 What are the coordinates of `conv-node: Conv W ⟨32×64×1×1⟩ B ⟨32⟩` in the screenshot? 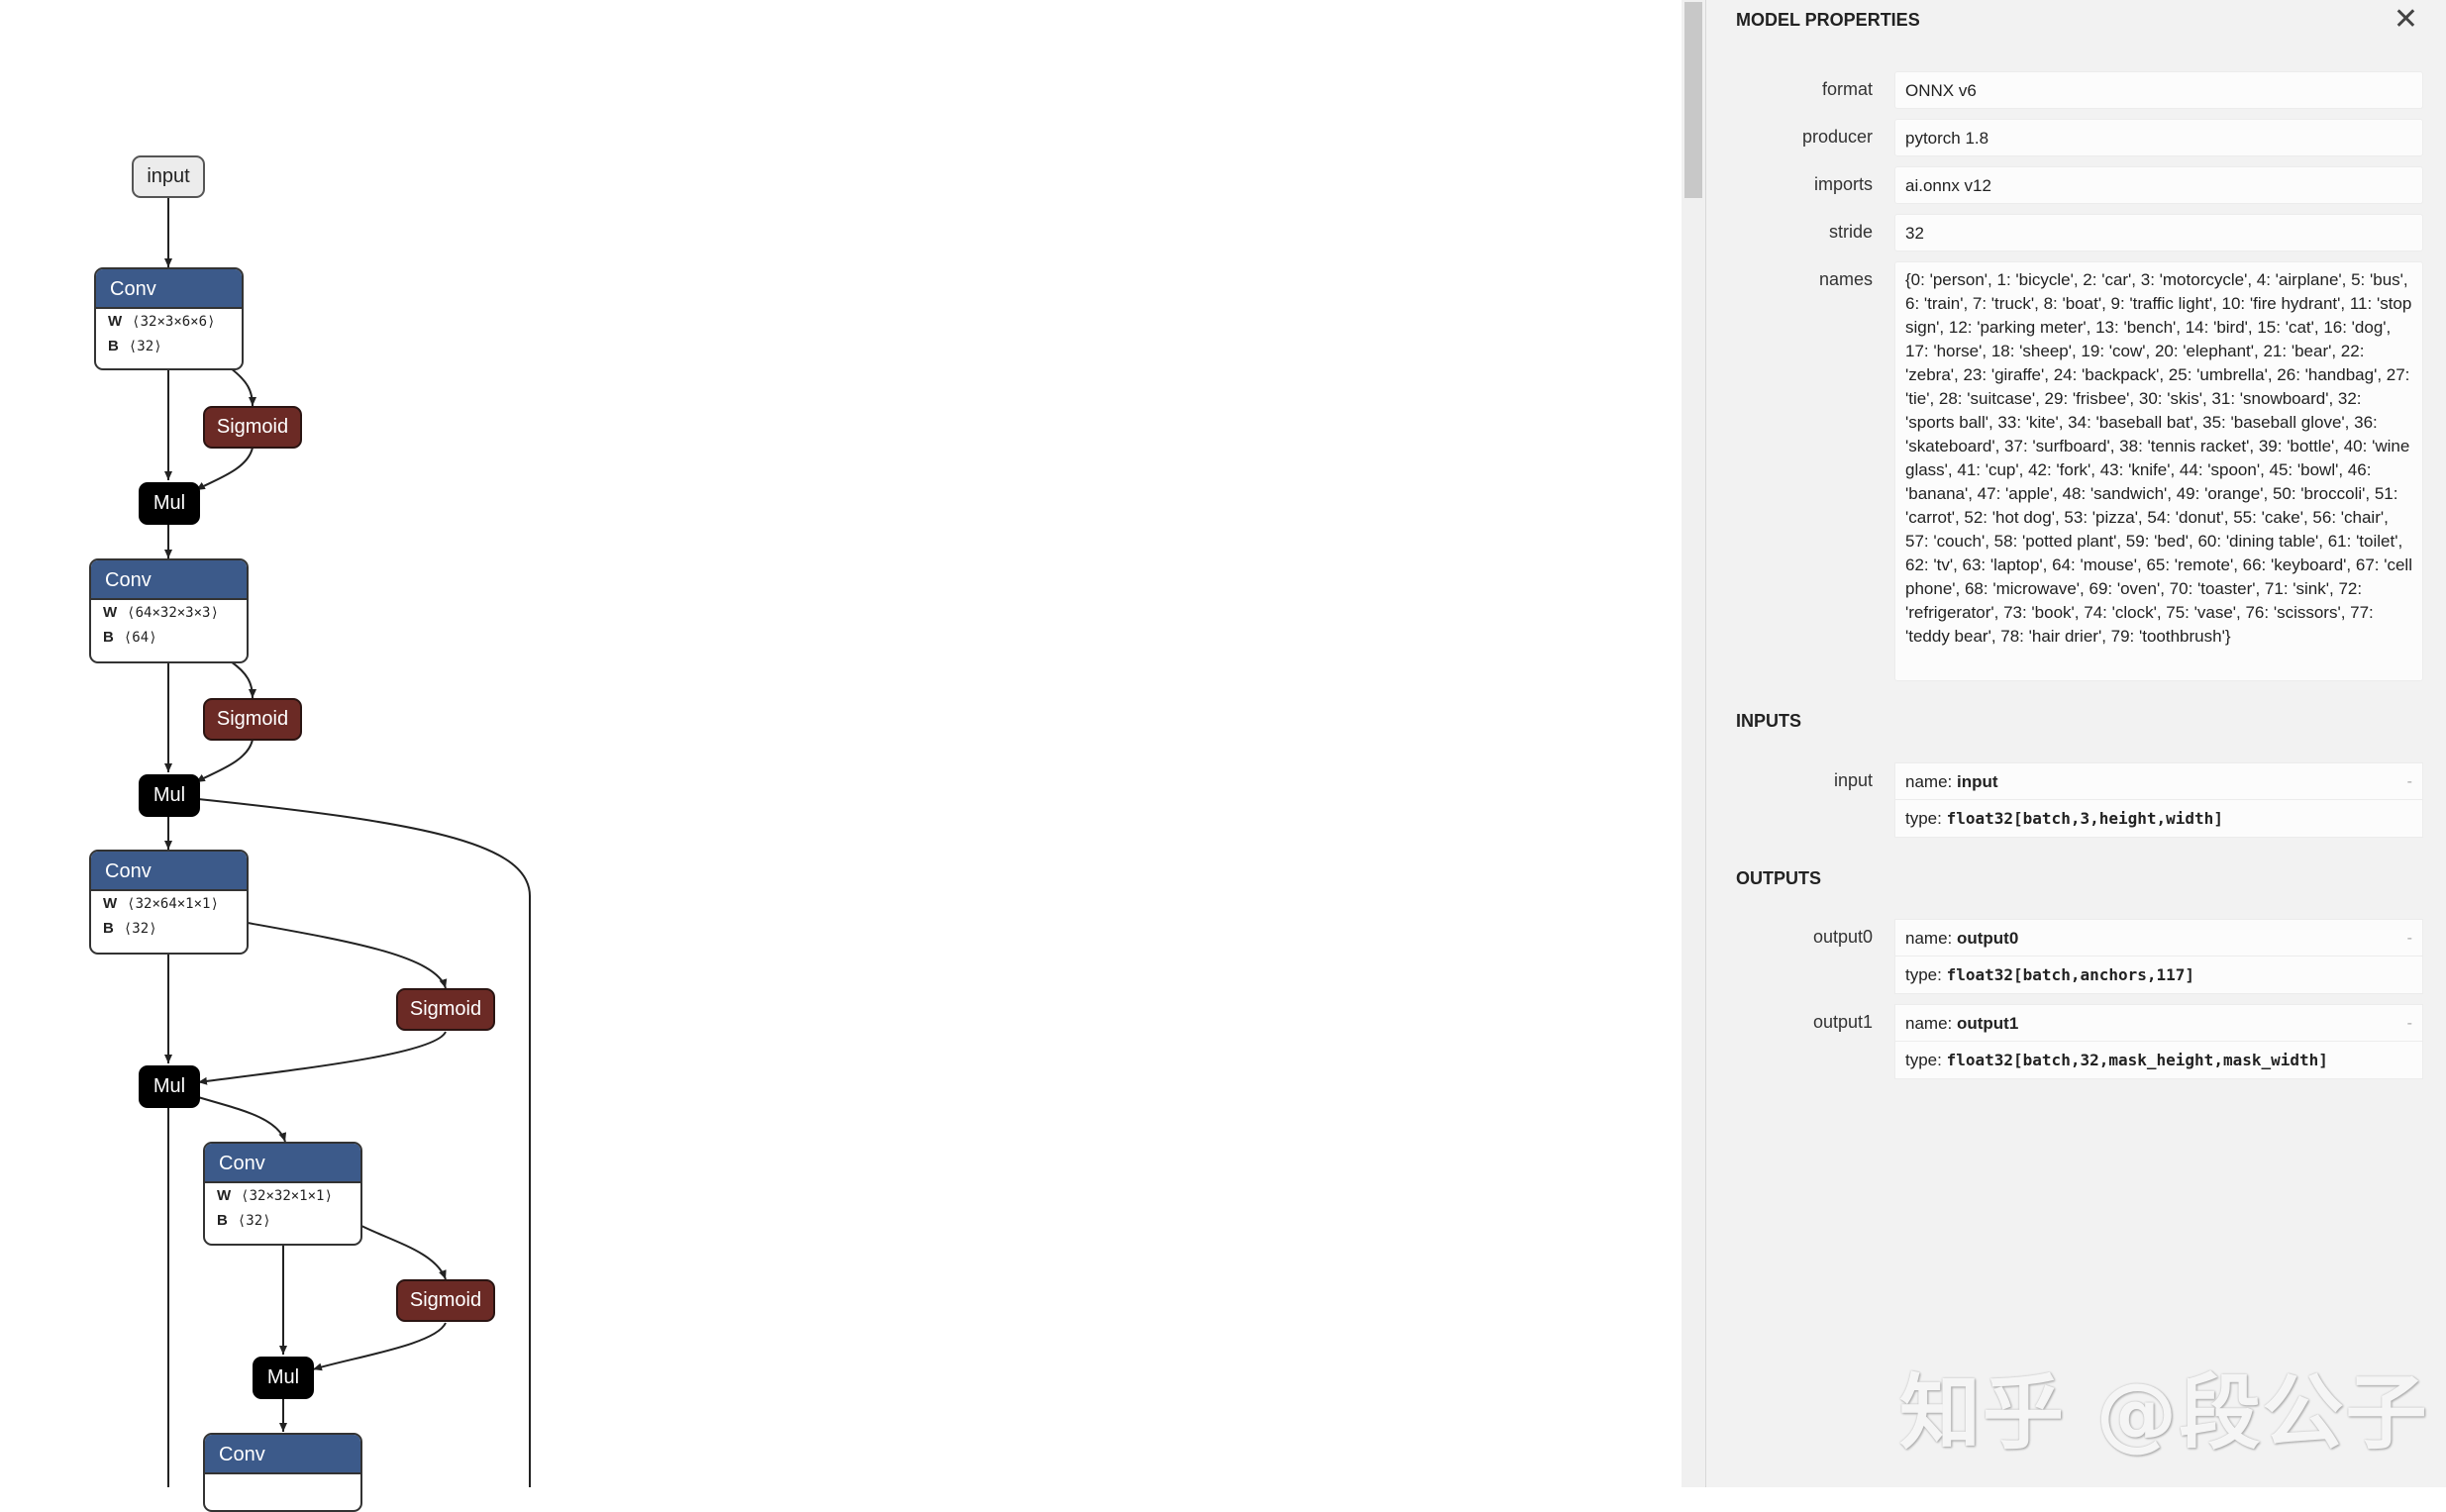 It's located at (169, 902).